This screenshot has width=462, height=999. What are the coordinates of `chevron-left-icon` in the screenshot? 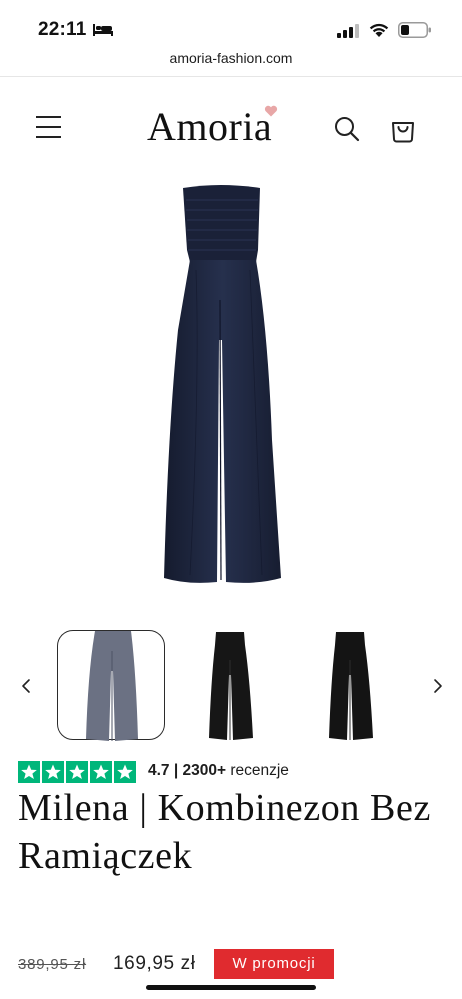 It's located at (26, 686).